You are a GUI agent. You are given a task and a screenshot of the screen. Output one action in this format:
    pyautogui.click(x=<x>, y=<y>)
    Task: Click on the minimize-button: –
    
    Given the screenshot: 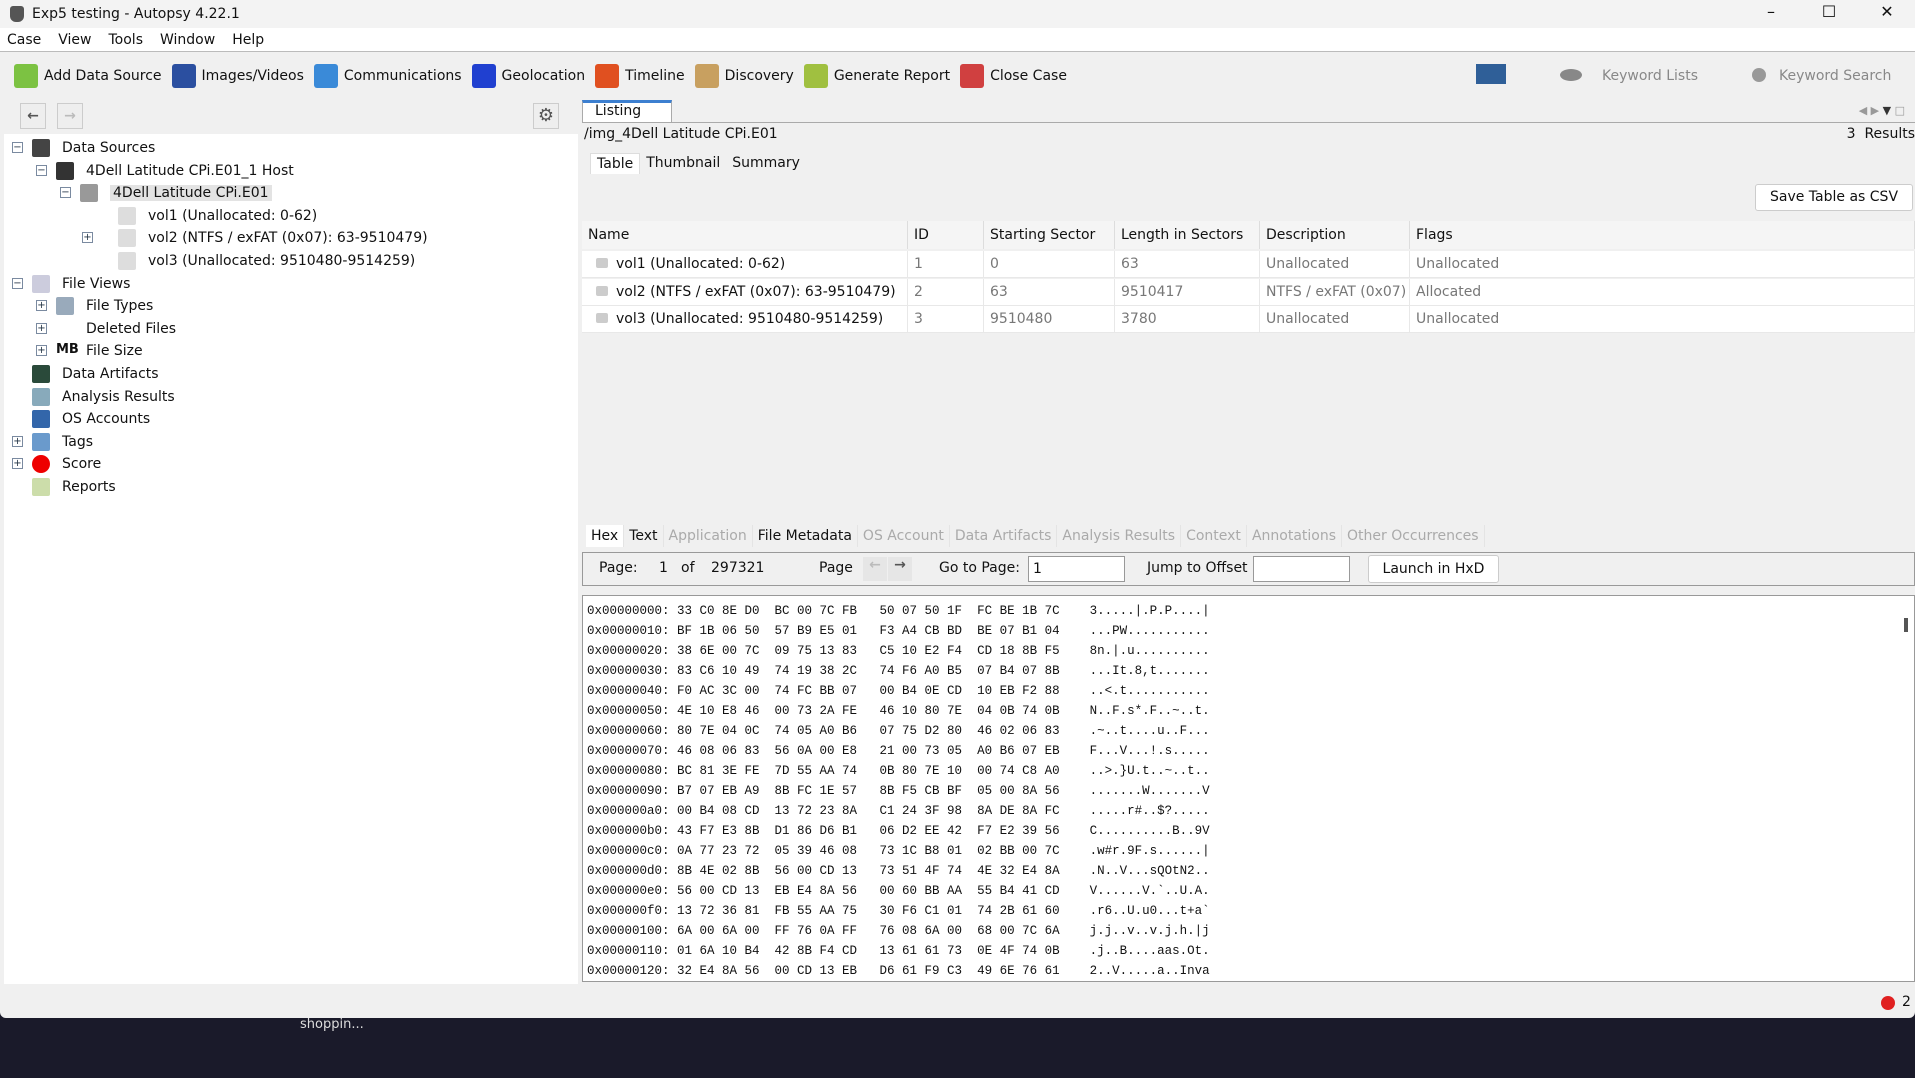 What is the action you would take?
    pyautogui.click(x=1771, y=14)
    